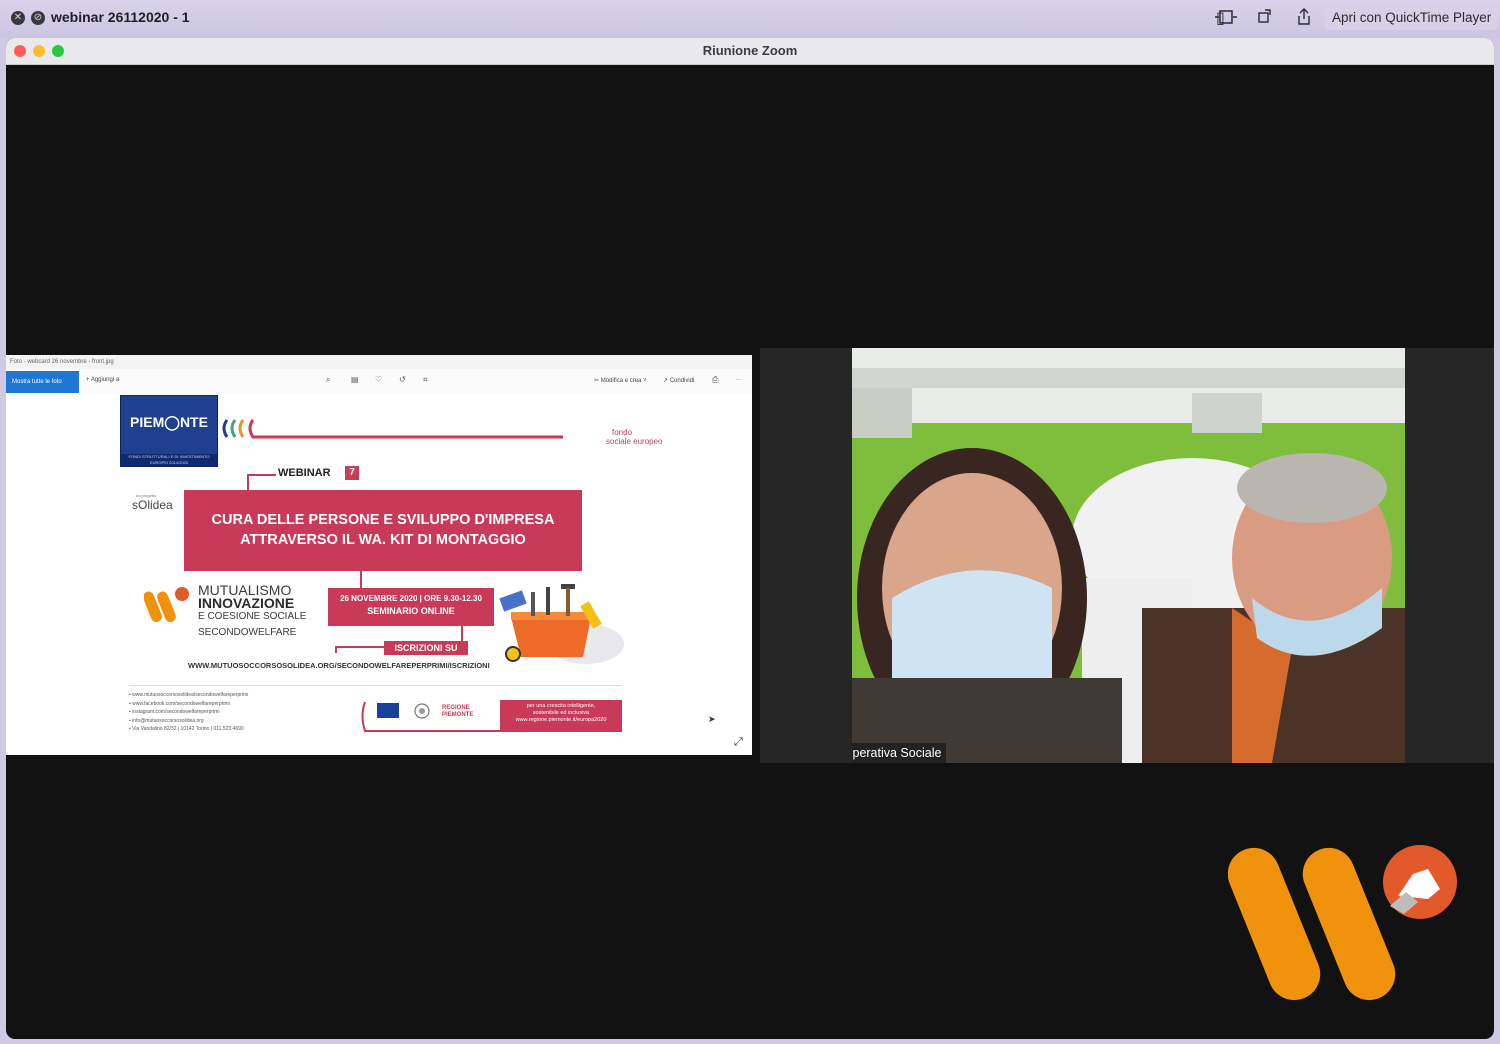 The width and height of the screenshot is (1500, 1044). Describe the element at coordinates (38, 18) in the screenshot. I see `skip-icon: ⊘` at that location.